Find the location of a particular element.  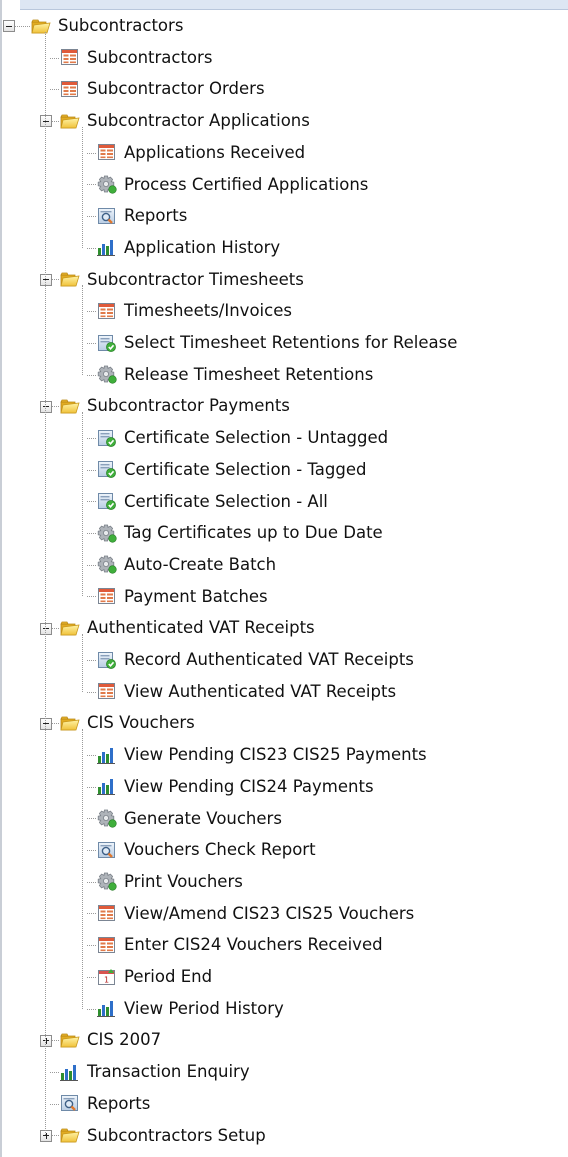

tree-item-certificate-selection-untagged: Certificate Selection - Untagged is located at coordinates (242, 437).